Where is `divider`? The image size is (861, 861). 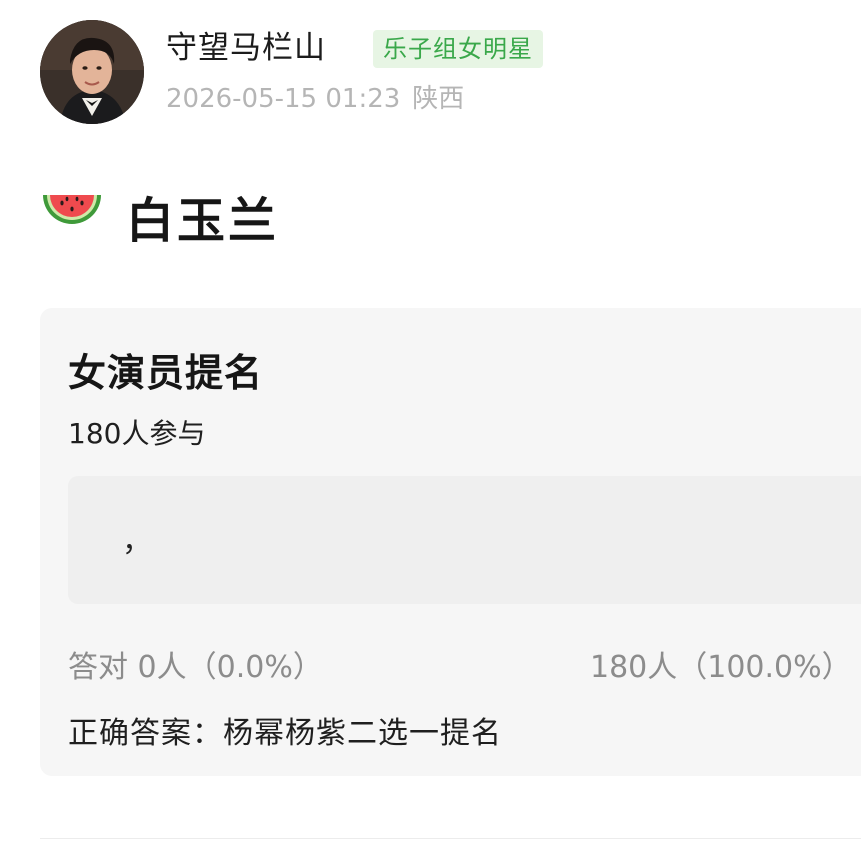 divider is located at coordinates (450, 838).